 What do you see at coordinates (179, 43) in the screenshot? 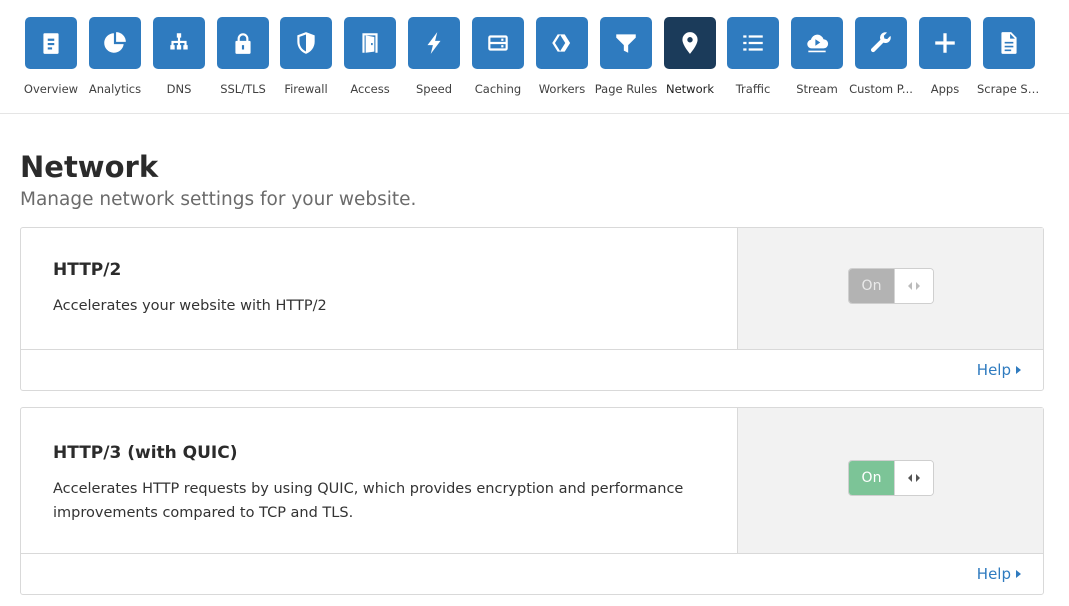
I see `sitemap-icon` at bounding box center [179, 43].